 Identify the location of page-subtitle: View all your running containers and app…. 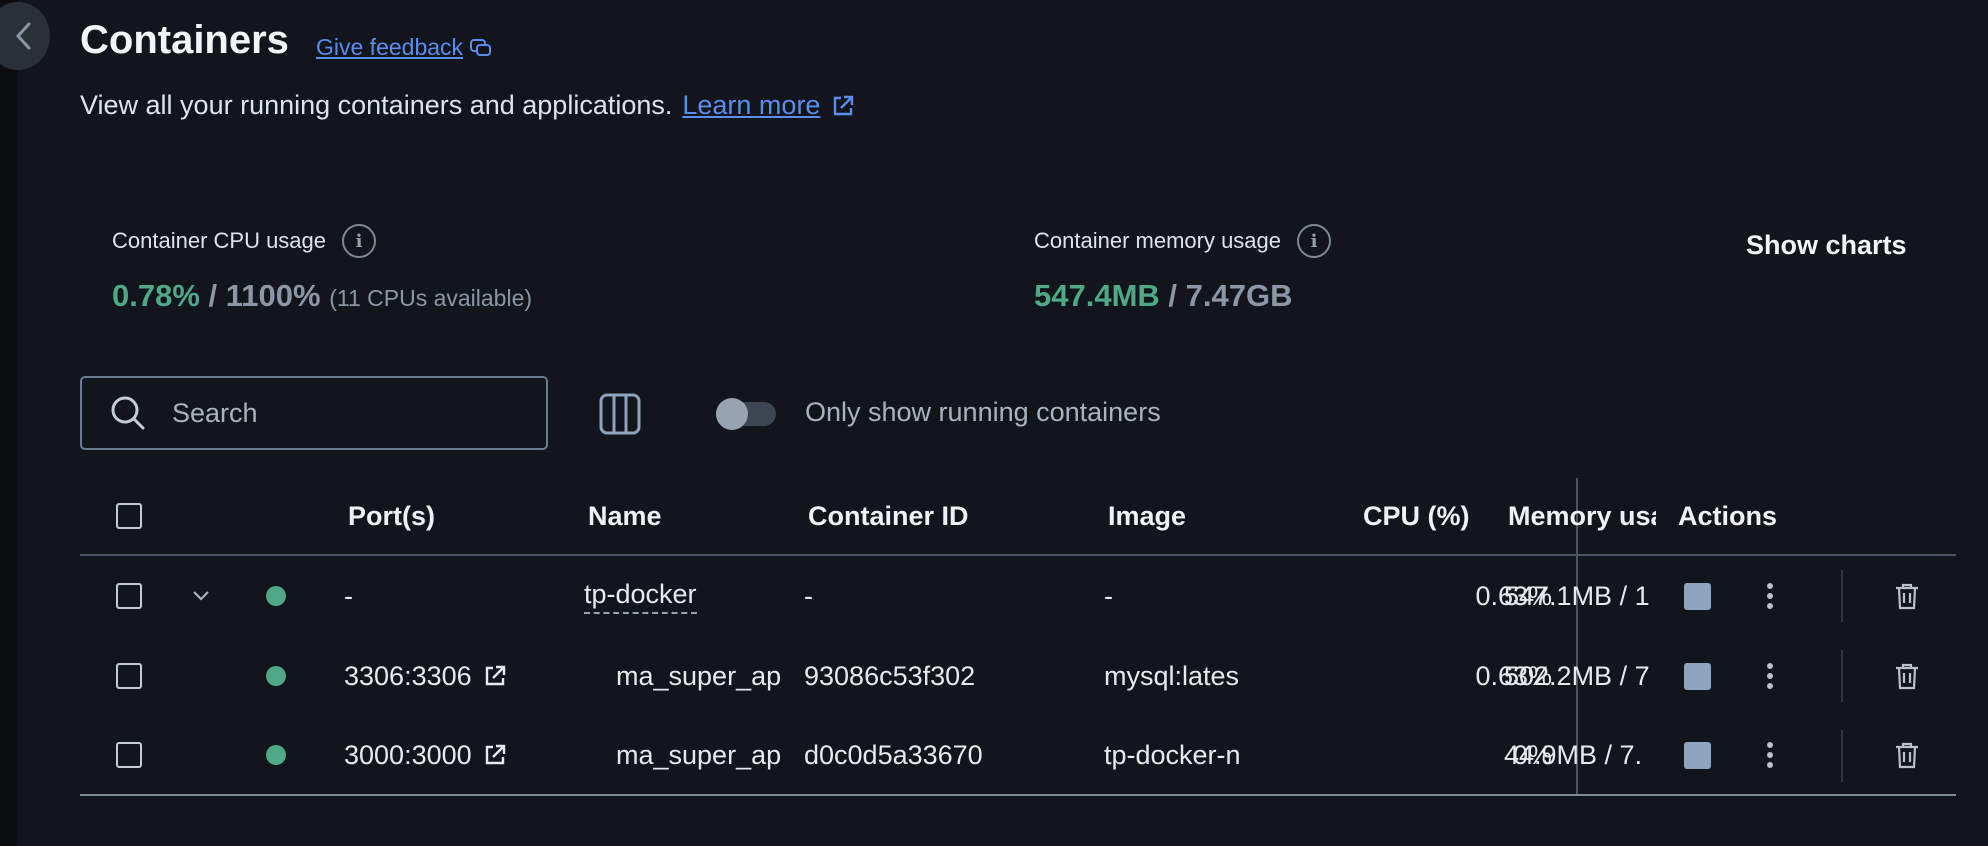
(468, 105).